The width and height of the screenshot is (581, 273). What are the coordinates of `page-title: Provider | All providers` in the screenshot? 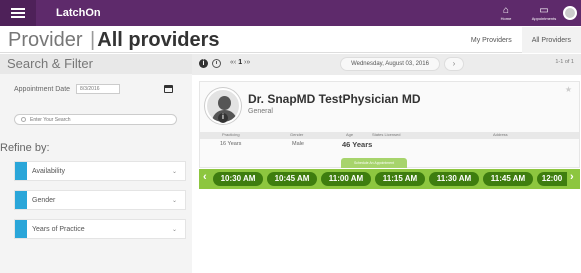 It's located at (114, 40).